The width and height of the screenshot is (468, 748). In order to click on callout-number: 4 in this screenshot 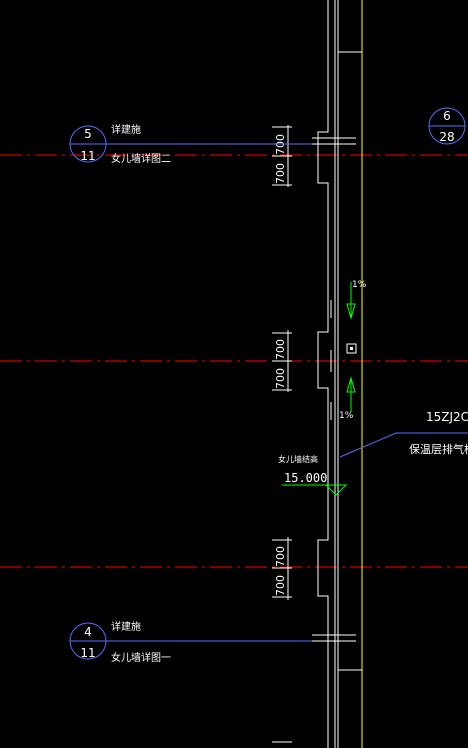, I will do `click(88, 632)`.